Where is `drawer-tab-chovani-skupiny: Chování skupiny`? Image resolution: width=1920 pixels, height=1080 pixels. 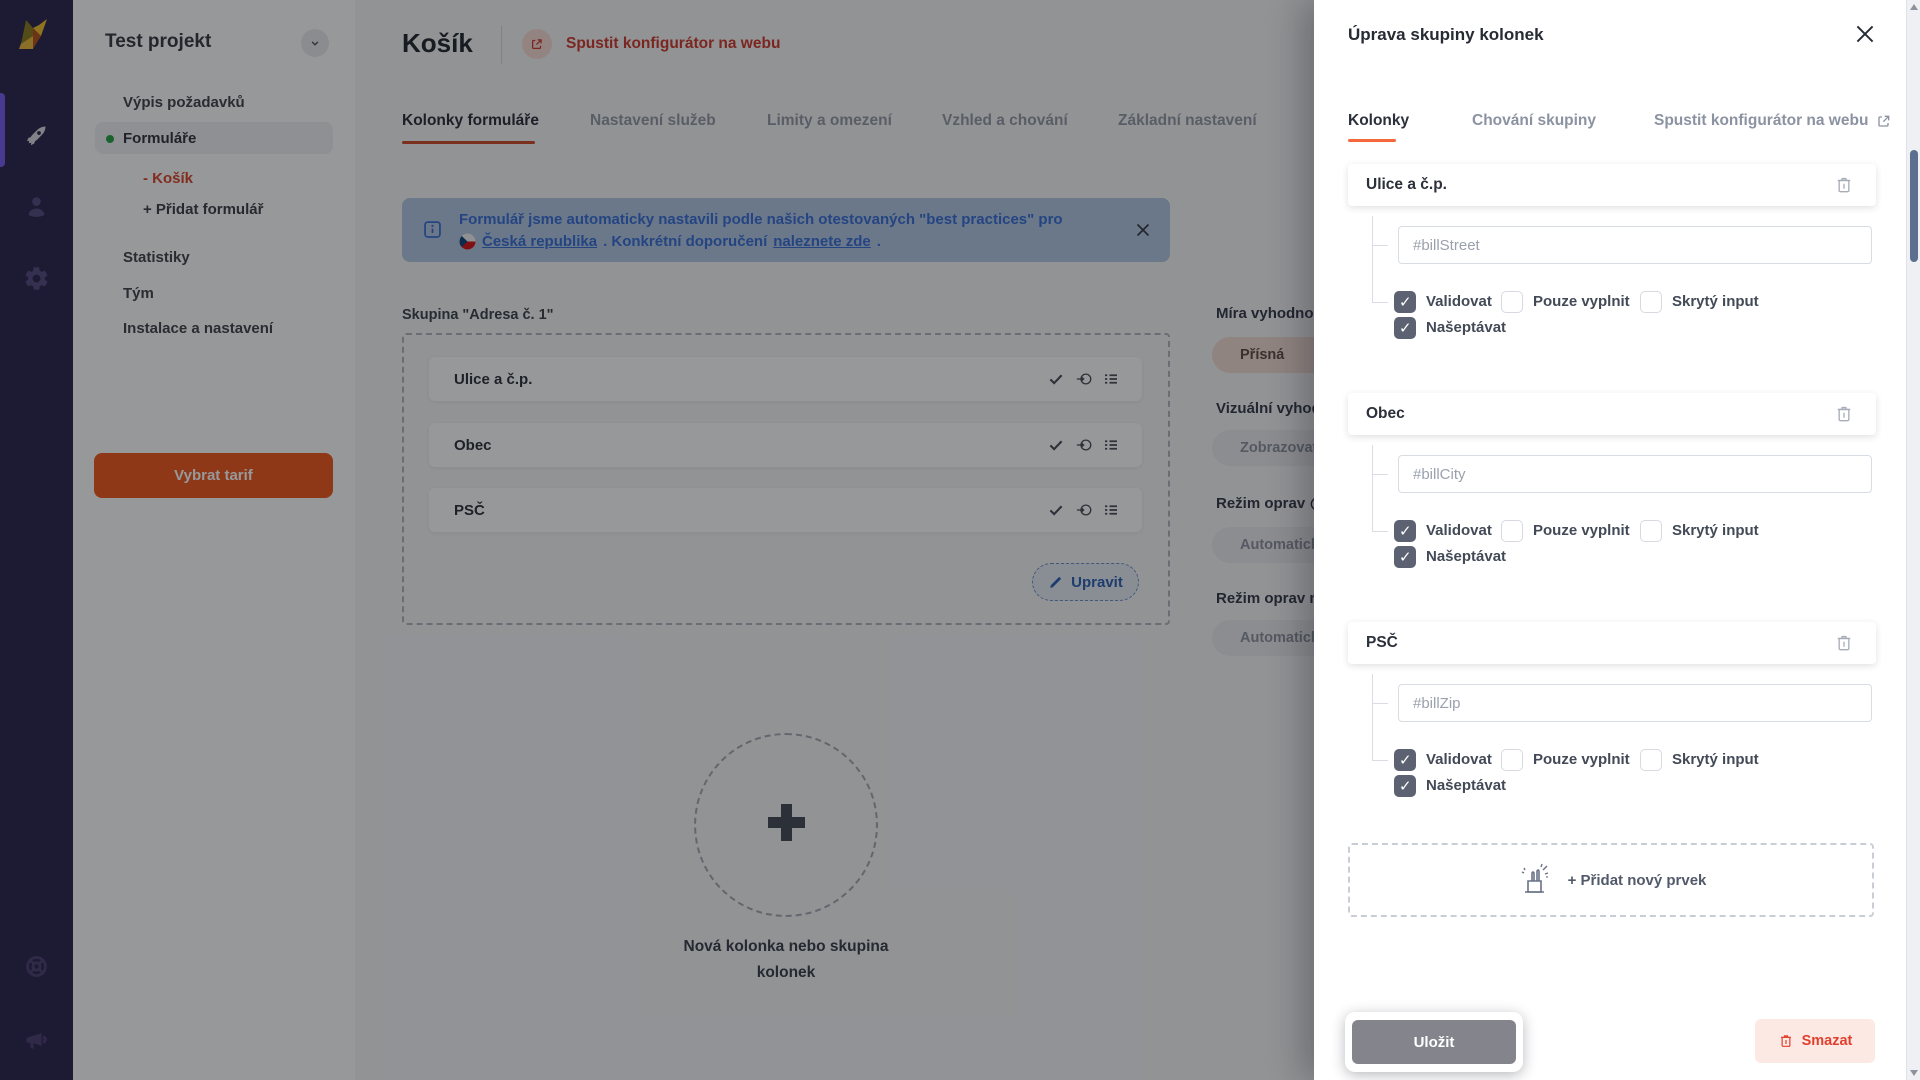 drawer-tab-chovani-skupiny: Chování skupiny is located at coordinates (1534, 121).